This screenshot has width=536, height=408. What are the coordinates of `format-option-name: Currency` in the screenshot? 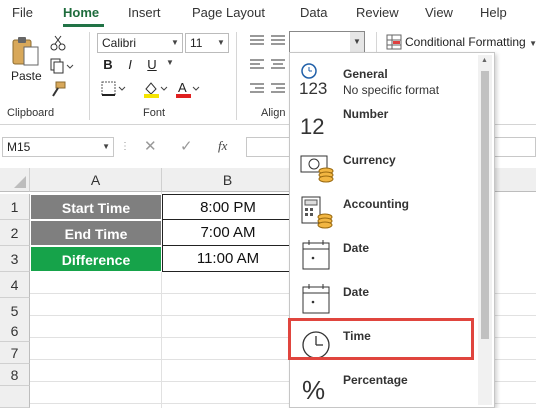 It's located at (369, 160).